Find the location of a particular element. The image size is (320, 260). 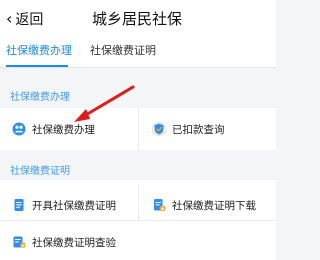

document-icon is located at coordinates (19, 205).